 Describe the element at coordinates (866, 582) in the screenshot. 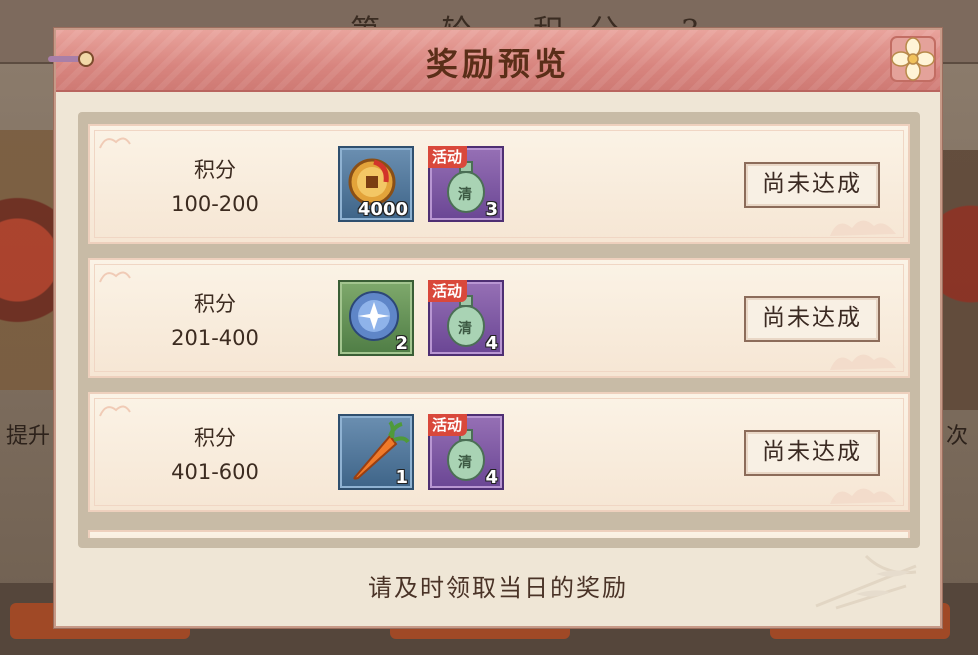

I see `bamboo-ornament-icon` at that location.